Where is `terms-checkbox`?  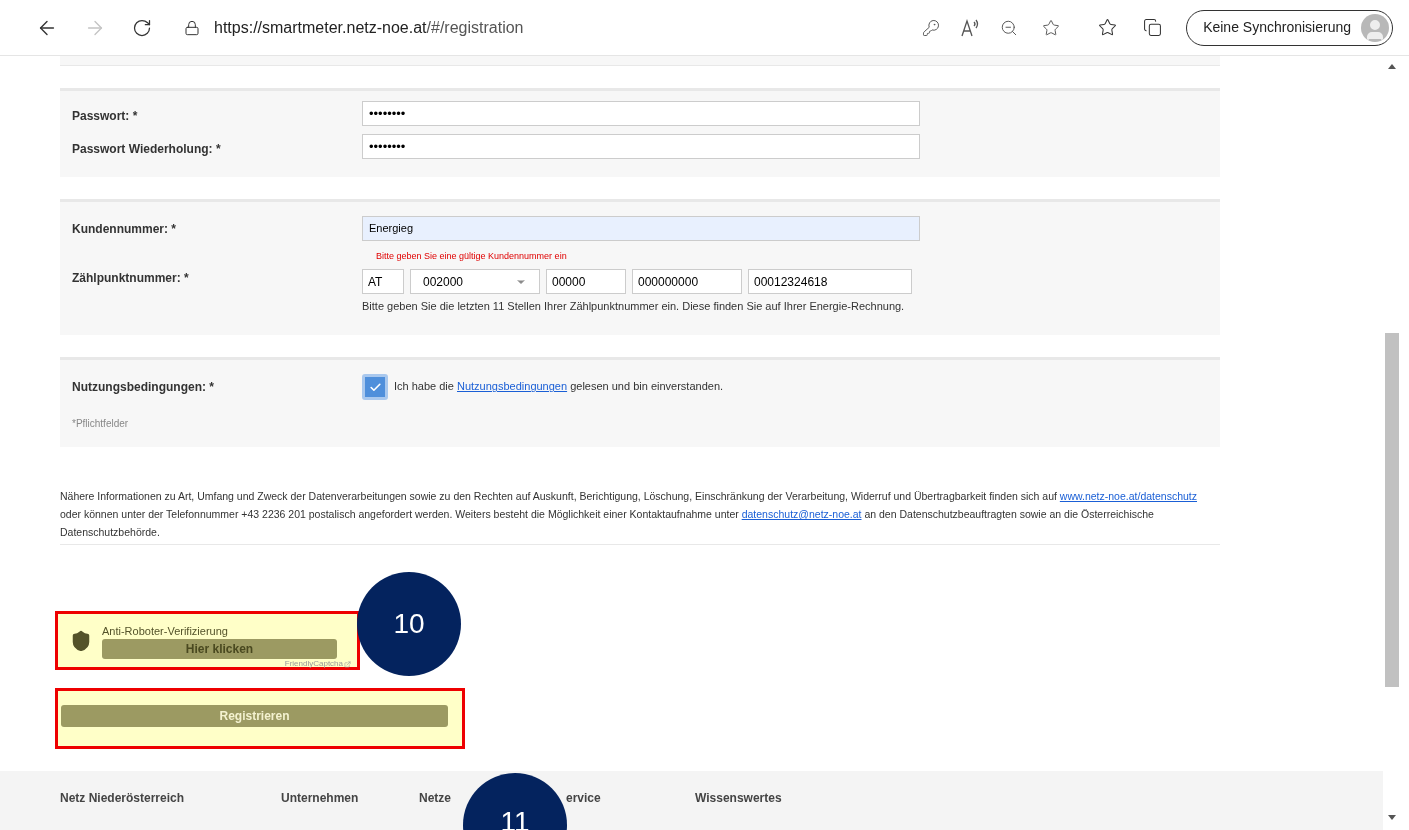
terms-checkbox is located at coordinates (375, 387).